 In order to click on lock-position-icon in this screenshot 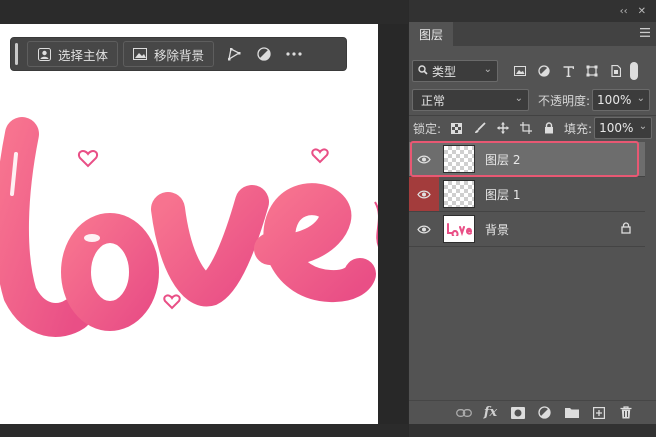, I will do `click(502, 128)`.